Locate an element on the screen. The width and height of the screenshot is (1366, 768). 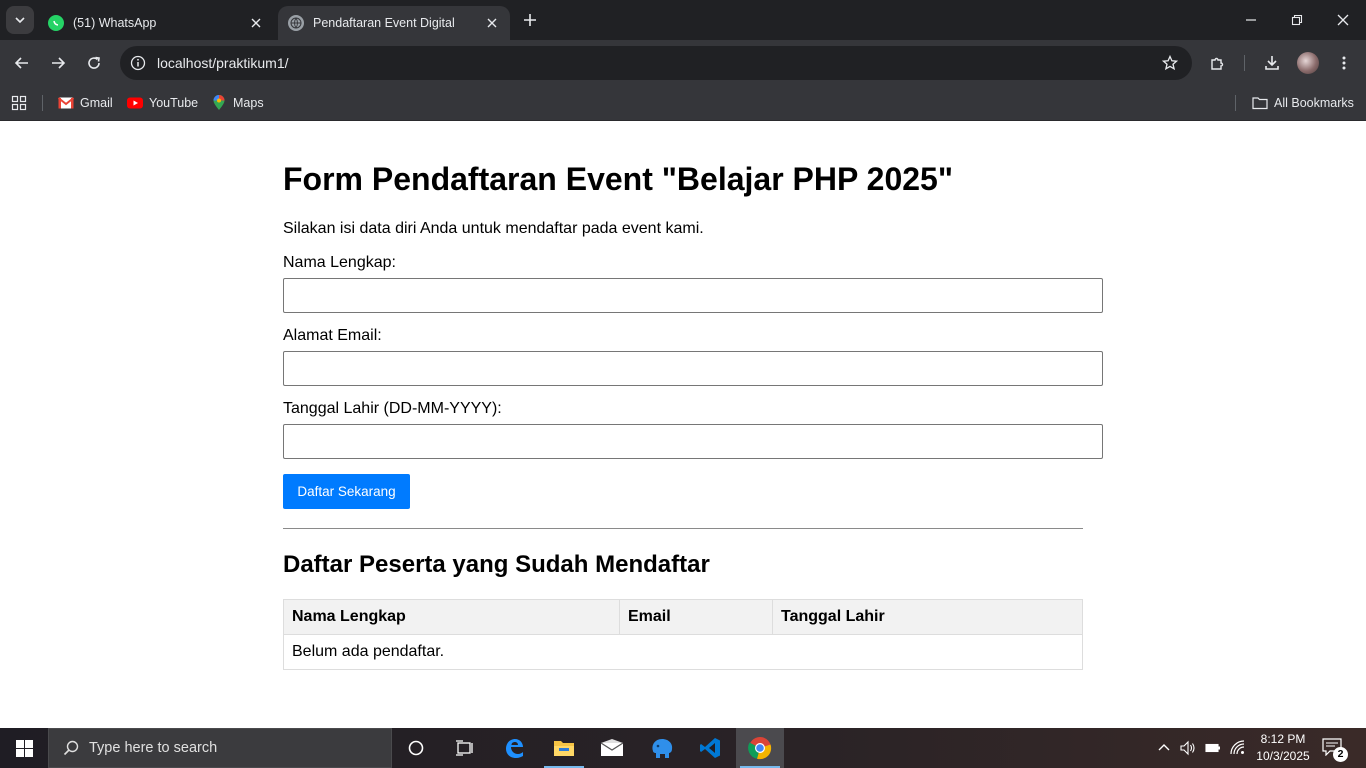
bookmark-youtube: YouTube is located at coordinates (162, 103).